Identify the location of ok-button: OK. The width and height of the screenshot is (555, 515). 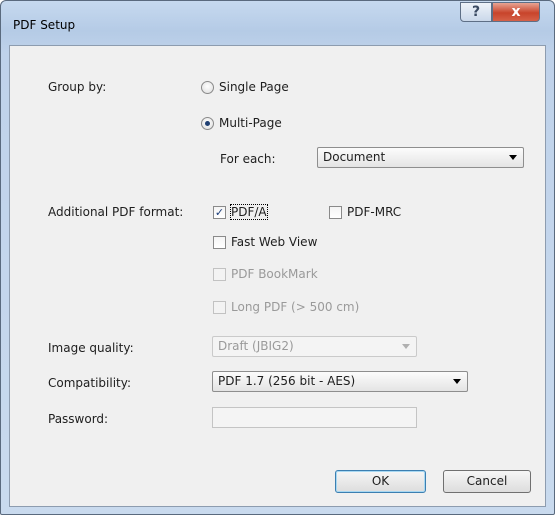
(380, 481).